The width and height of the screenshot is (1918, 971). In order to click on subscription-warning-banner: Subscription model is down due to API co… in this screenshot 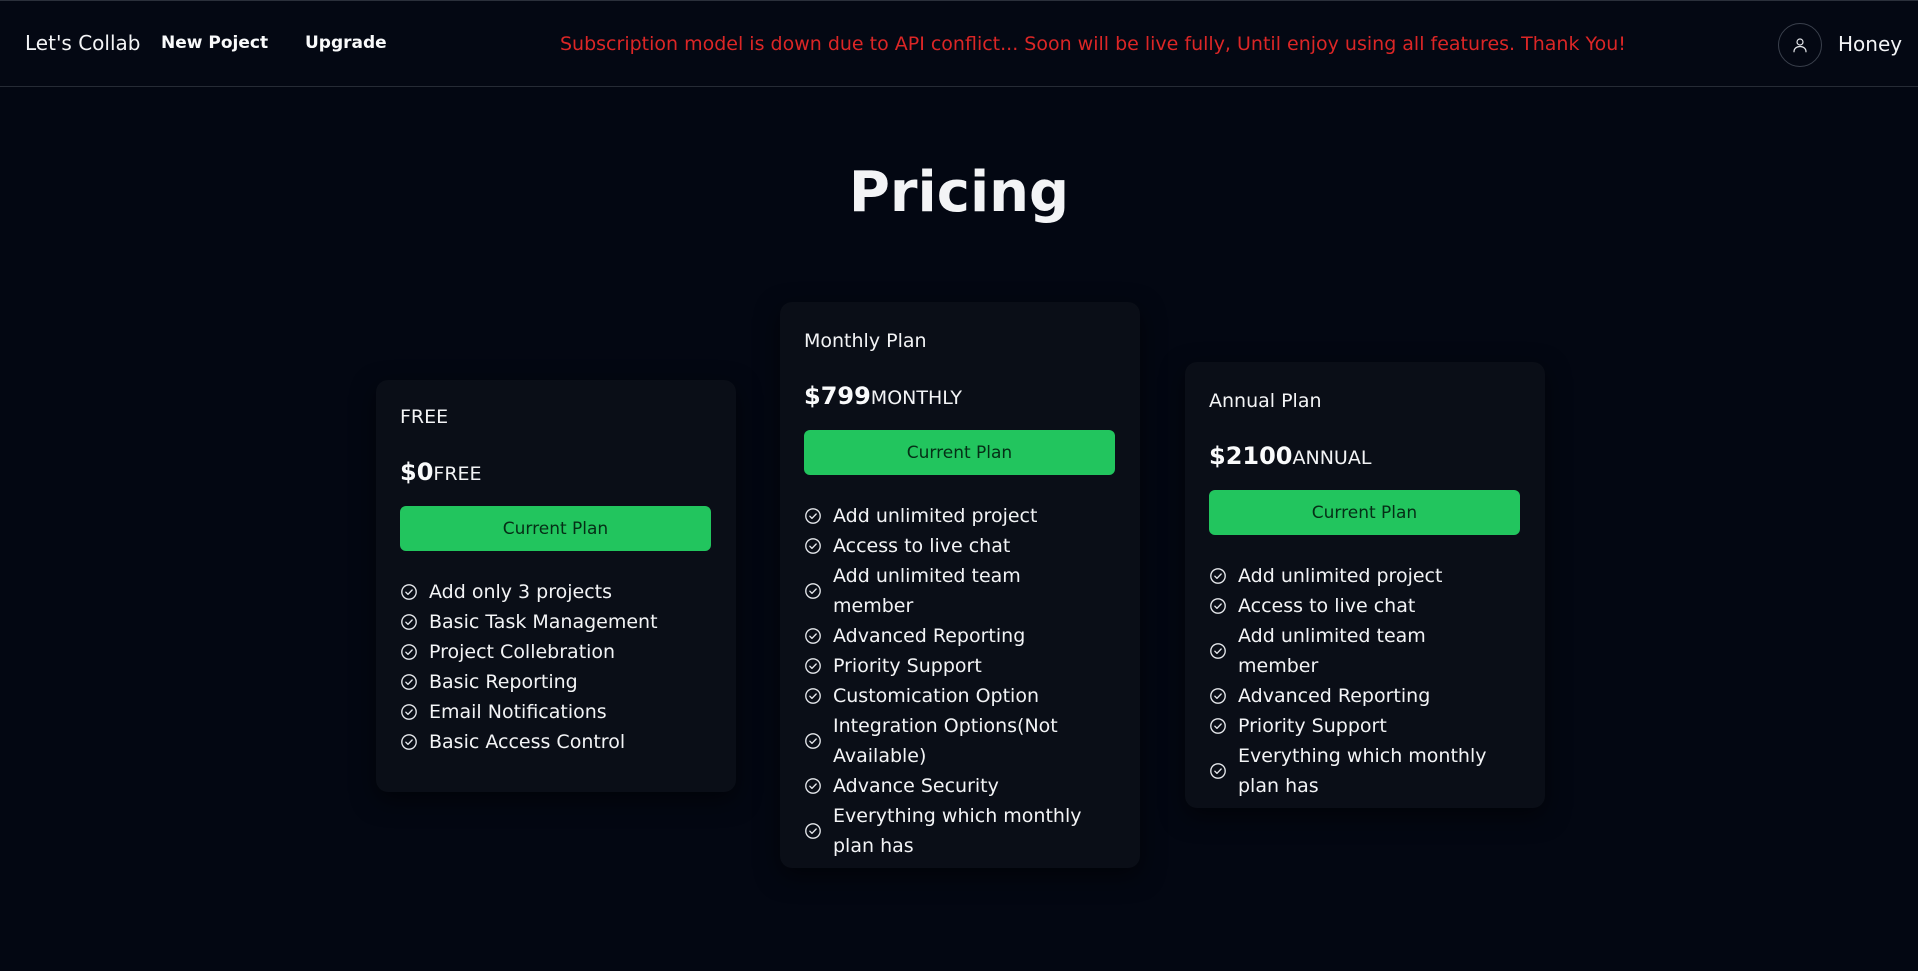, I will do `click(1093, 44)`.